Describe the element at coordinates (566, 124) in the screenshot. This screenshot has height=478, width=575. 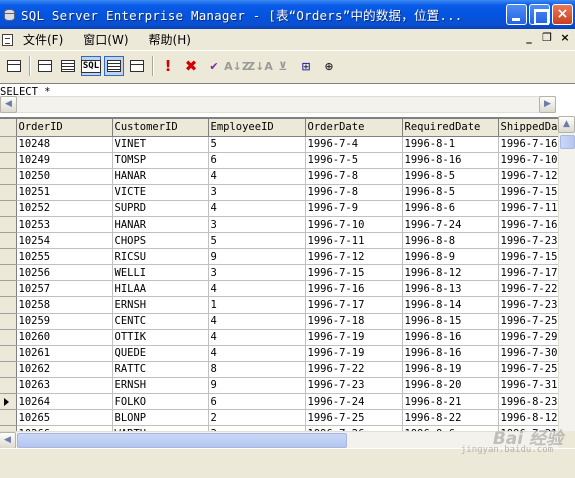
I see `scroll-up-button: ▲` at that location.